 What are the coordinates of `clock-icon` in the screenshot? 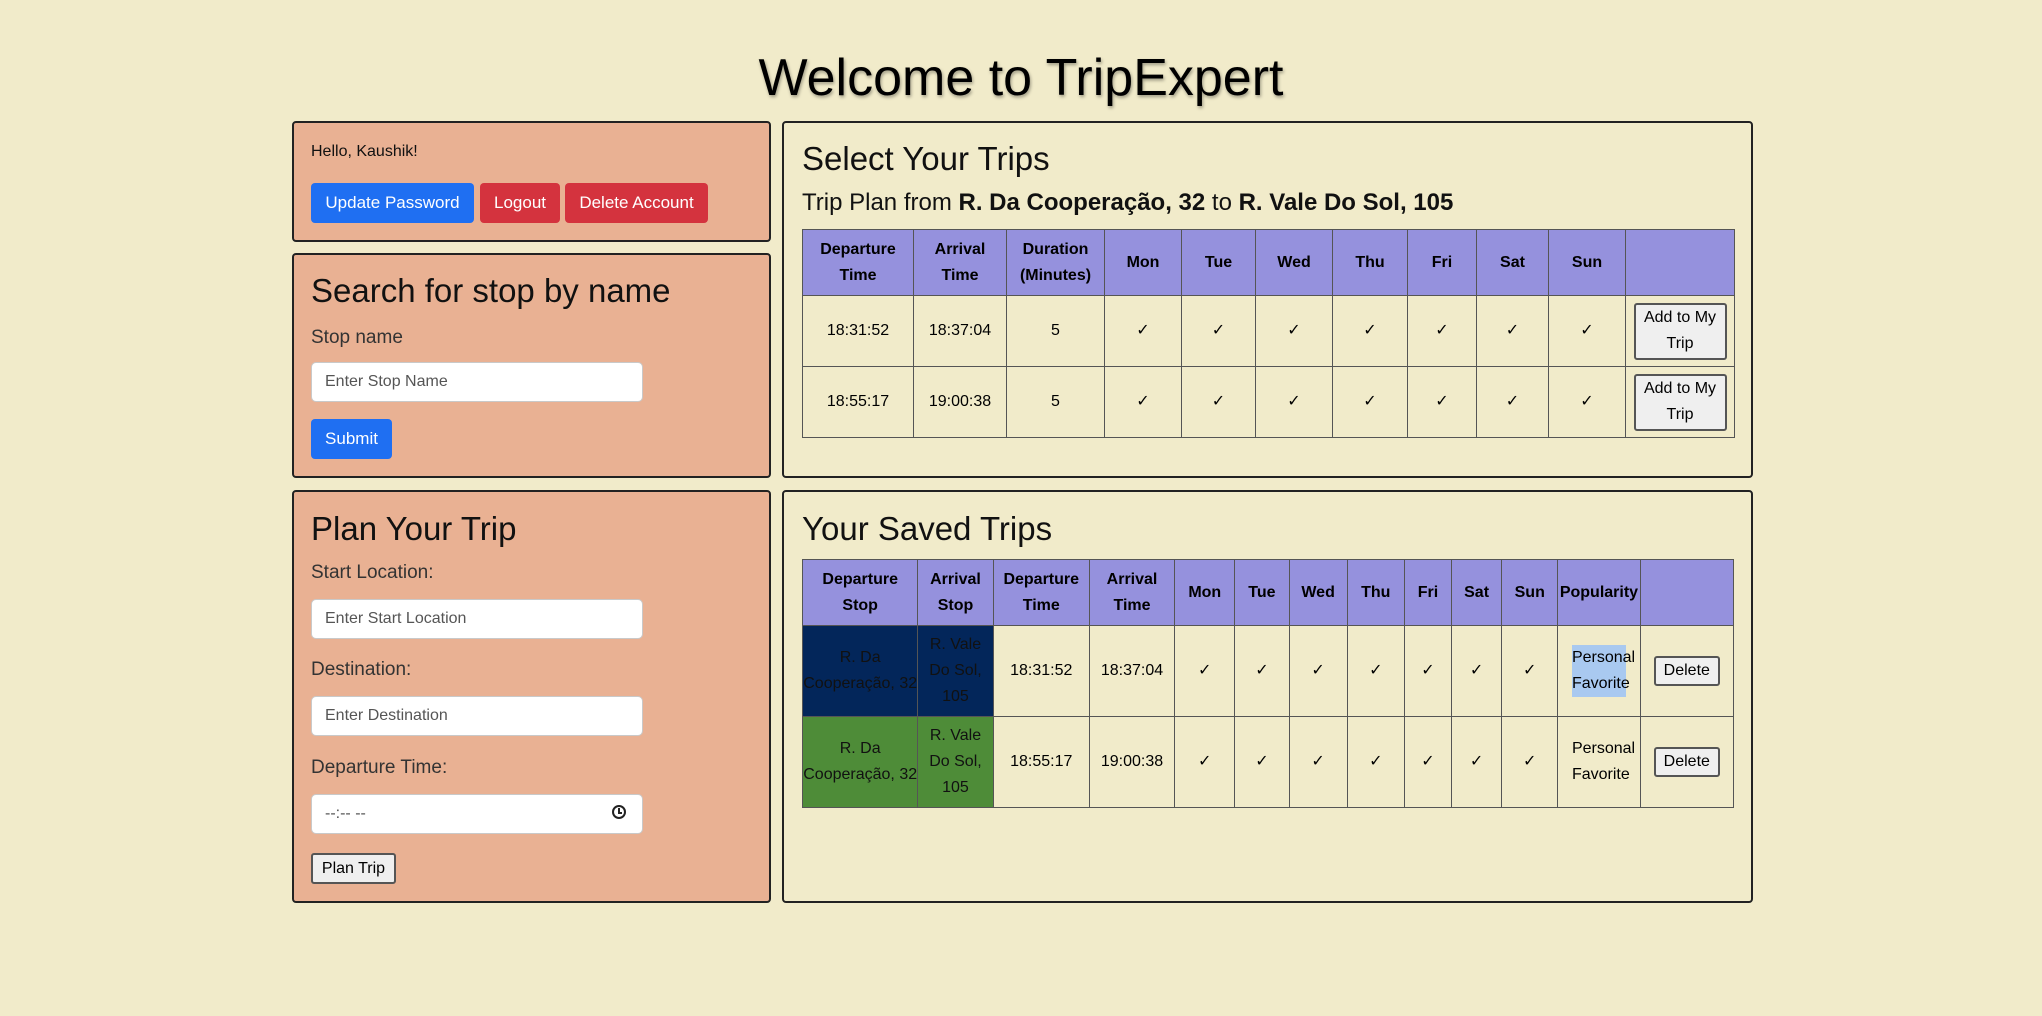 It's located at (619, 812).